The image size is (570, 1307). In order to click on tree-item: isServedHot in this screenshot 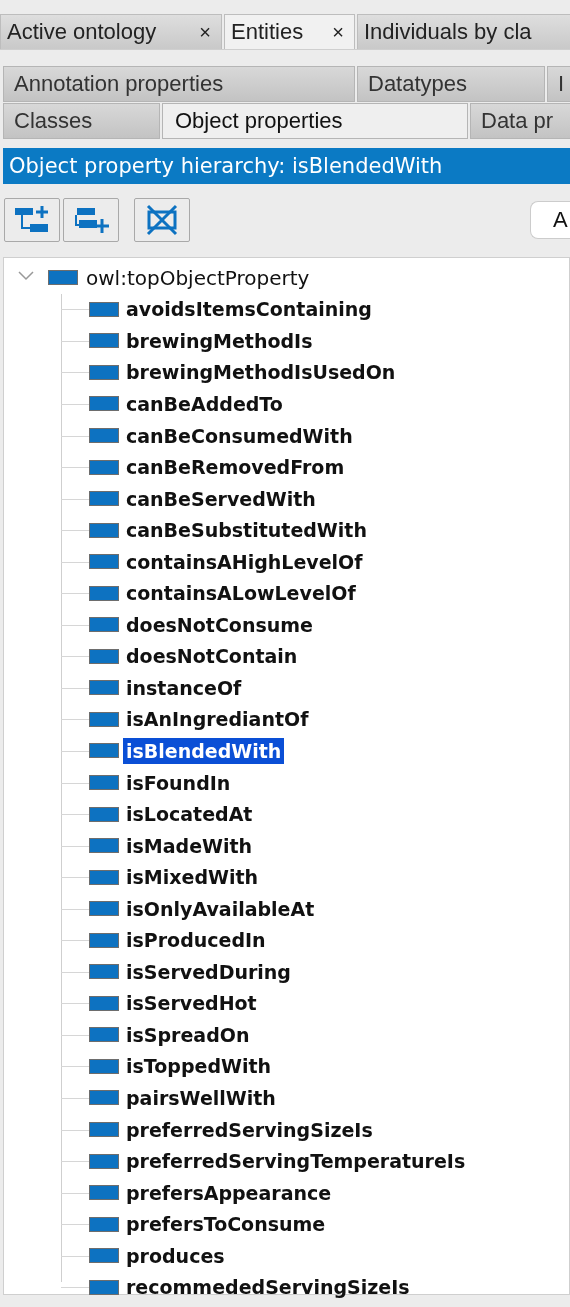, I will do `click(191, 1003)`.